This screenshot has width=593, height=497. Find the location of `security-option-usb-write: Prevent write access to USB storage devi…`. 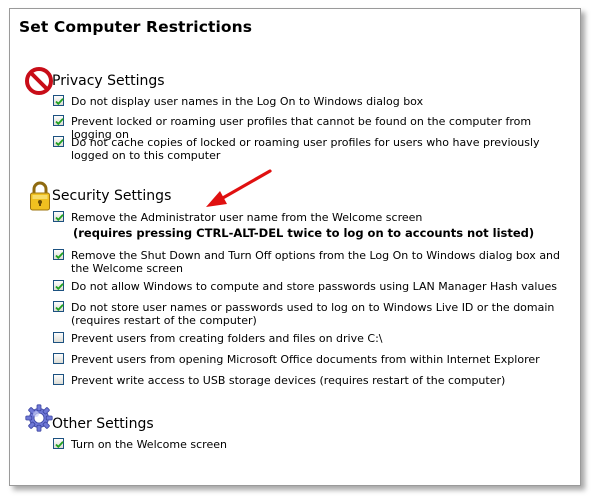

security-option-usb-write: Prevent write access to USB storage devi… is located at coordinates (310, 380).